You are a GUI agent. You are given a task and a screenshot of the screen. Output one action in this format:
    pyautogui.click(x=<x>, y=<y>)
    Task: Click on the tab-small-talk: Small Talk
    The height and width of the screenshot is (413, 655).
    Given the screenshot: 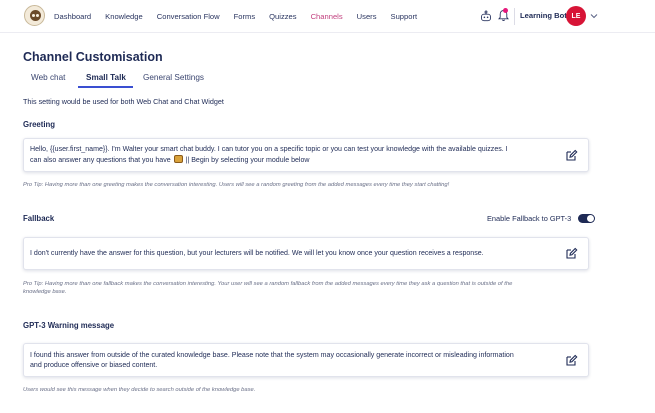 What is the action you would take?
    pyautogui.click(x=106, y=77)
    